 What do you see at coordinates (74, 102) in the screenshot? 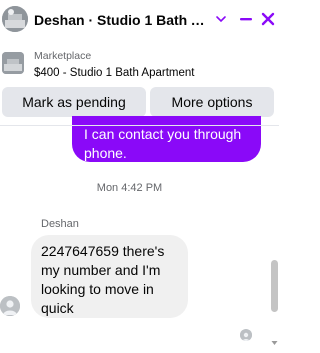
I see `mark-as-pending-button: Mark as pending` at bounding box center [74, 102].